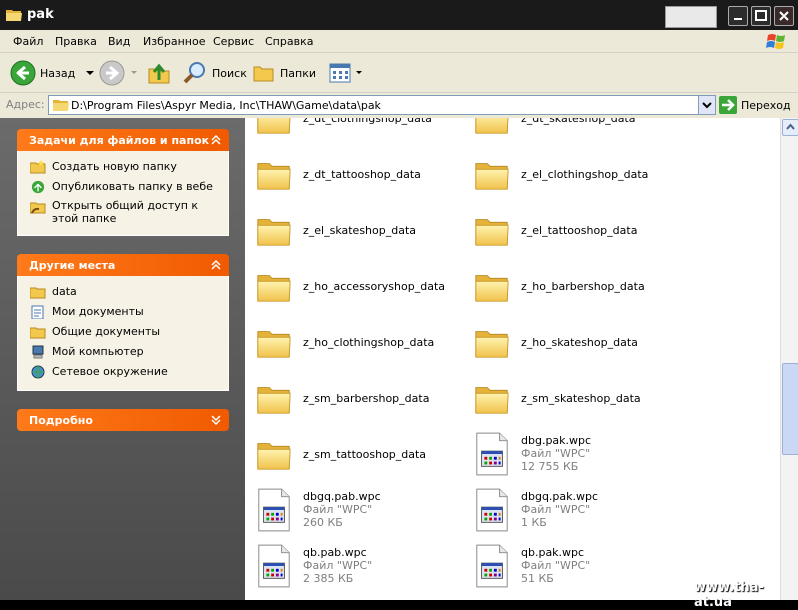  I want to click on expand-icon, so click(216, 420).